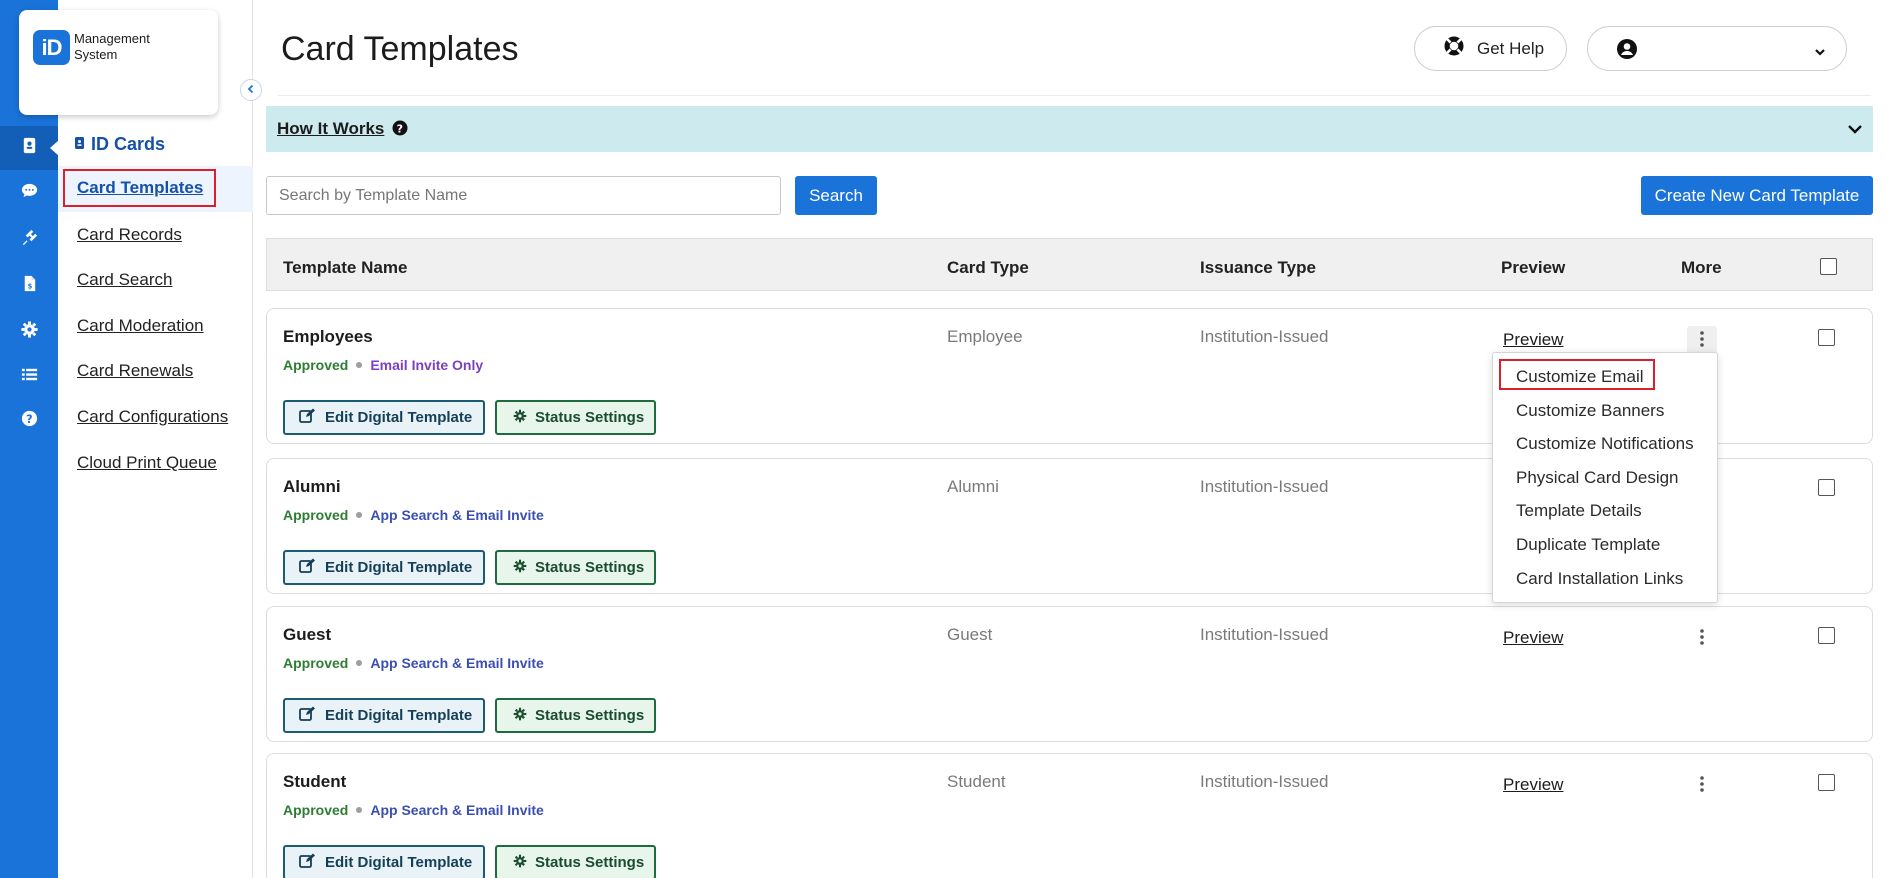 Image resolution: width=1892 pixels, height=878 pixels. What do you see at coordinates (29, 240) in the screenshot?
I see `rail-integrations-button` at bounding box center [29, 240].